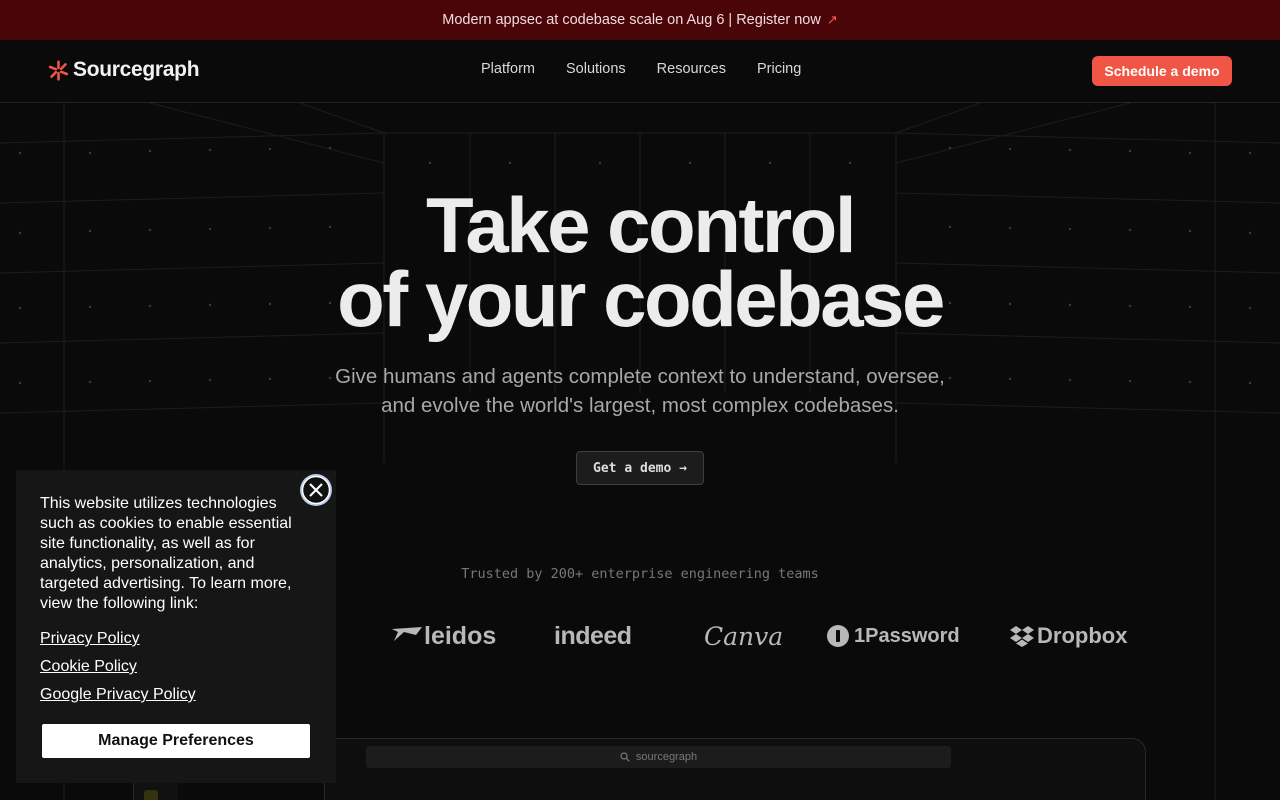  What do you see at coordinates (58, 70) in the screenshot?
I see `sourcegraph-logo-icon` at bounding box center [58, 70].